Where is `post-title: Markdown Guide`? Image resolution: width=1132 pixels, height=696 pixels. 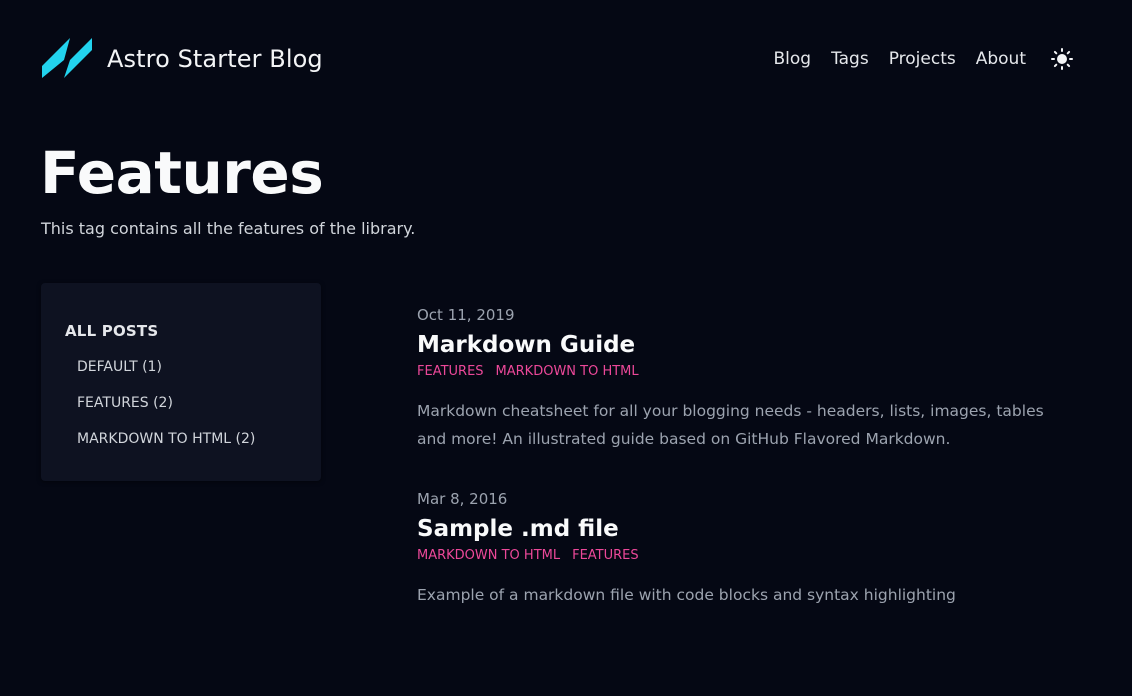 post-title: Markdown Guide is located at coordinates (737, 345).